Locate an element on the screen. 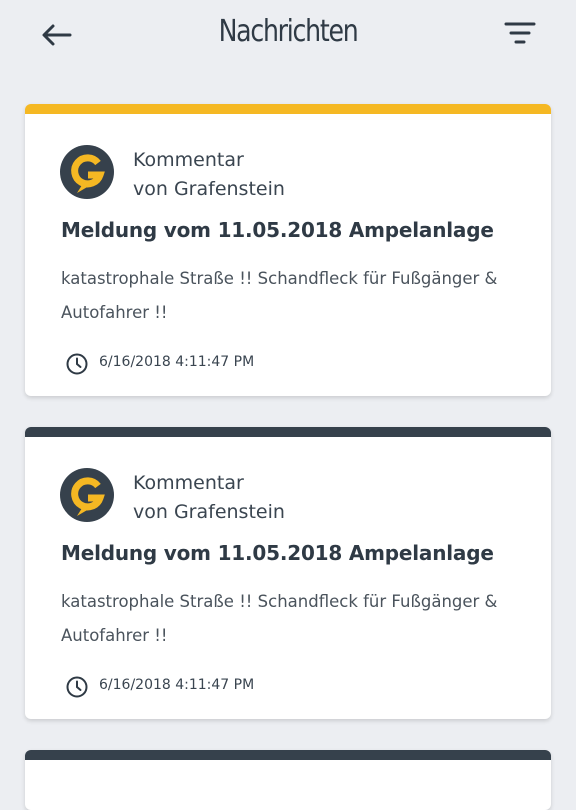 This screenshot has width=576, height=810. filter-icon is located at coordinates (520, 33).